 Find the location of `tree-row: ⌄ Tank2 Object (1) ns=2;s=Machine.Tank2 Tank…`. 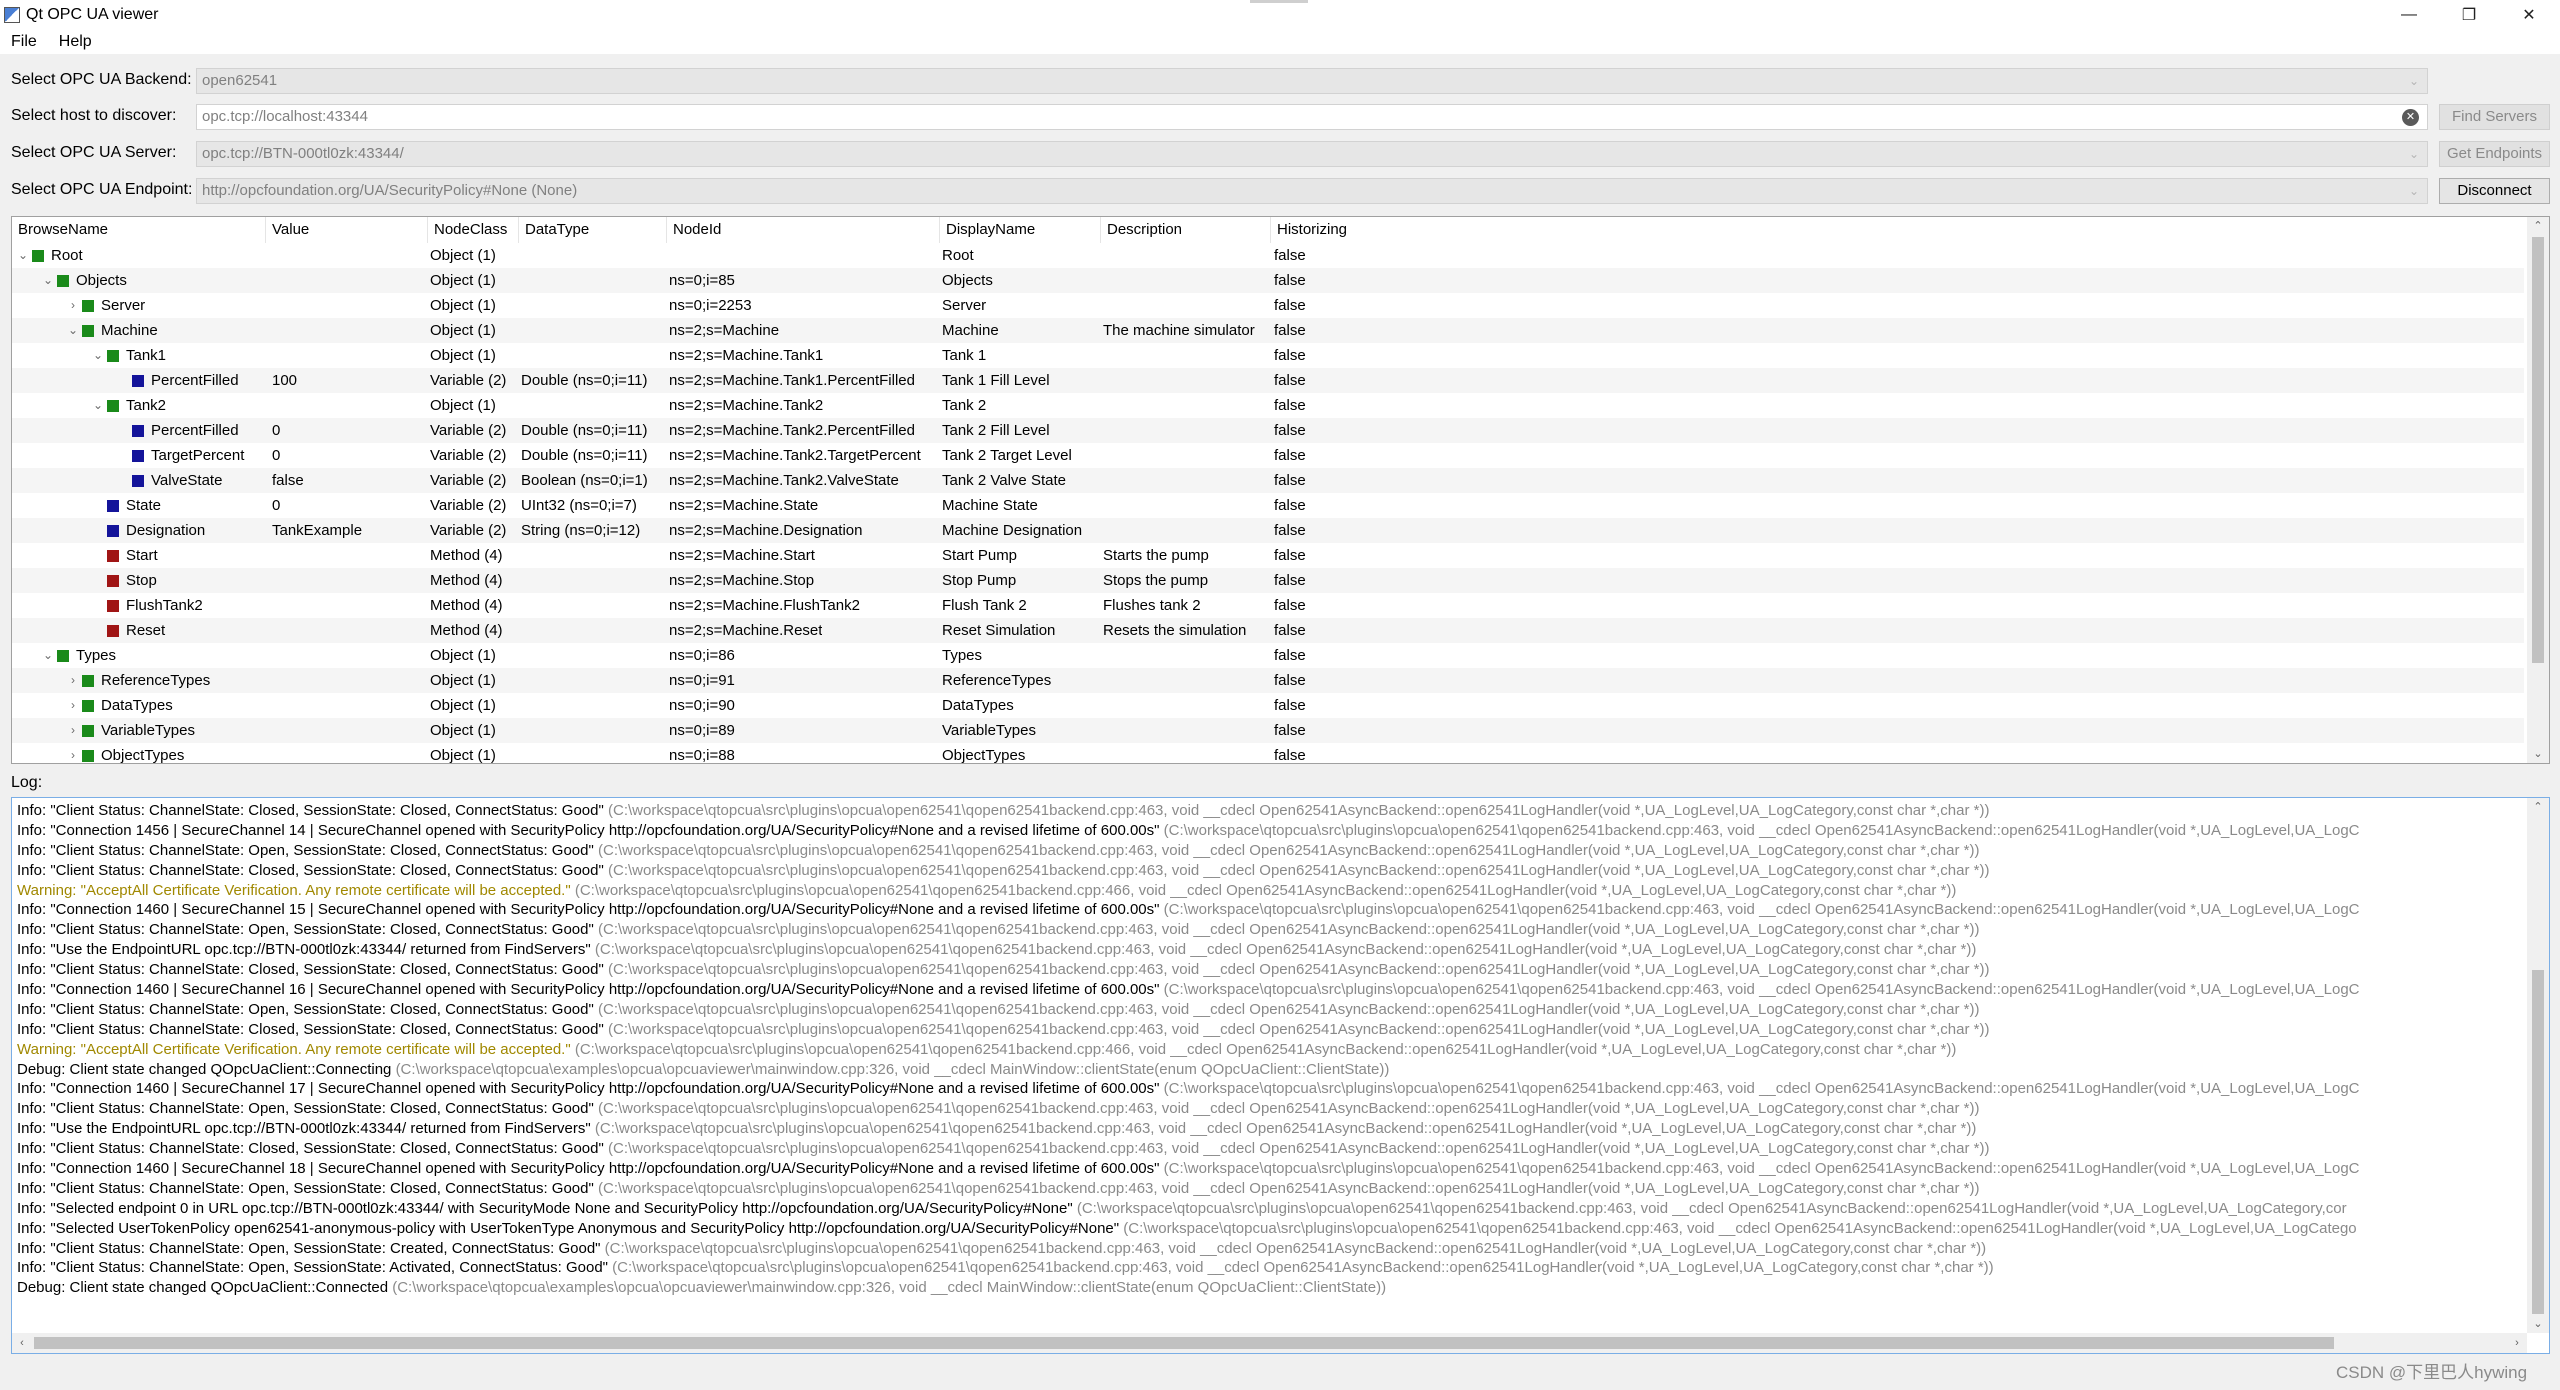

tree-row: ⌄ Tank2 Object (1) ns=2;s=Machine.Tank2 Tank… is located at coordinates (1268, 405).